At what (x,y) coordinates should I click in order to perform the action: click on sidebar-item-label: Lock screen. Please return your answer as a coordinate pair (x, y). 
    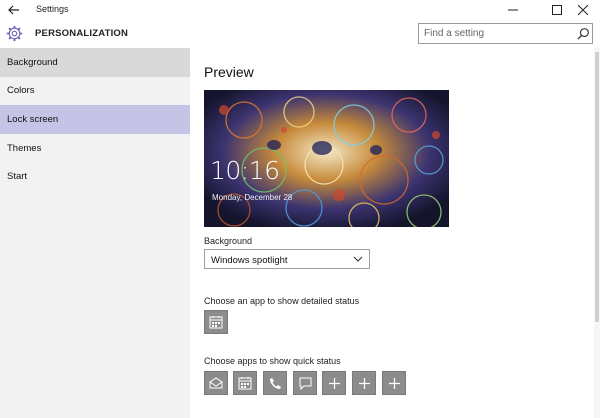
    Looking at the image, I should click on (33, 119).